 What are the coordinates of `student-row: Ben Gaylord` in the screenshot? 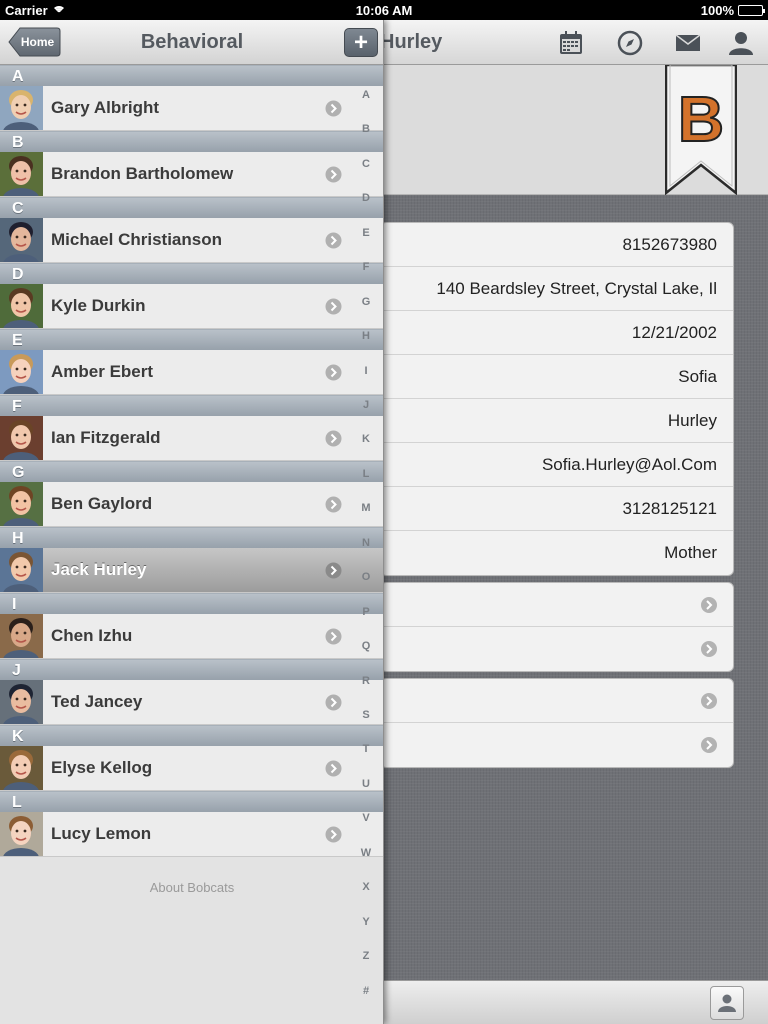 It's located at (191, 504).